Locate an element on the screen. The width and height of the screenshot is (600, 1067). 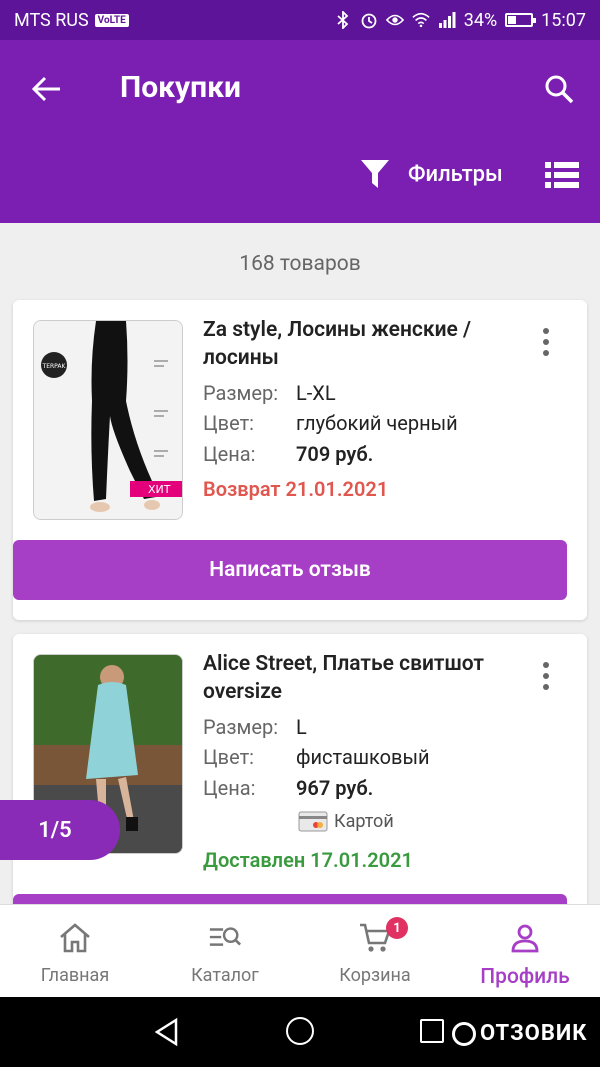
size-row: Размер: L-XL is located at coordinates (269, 393).